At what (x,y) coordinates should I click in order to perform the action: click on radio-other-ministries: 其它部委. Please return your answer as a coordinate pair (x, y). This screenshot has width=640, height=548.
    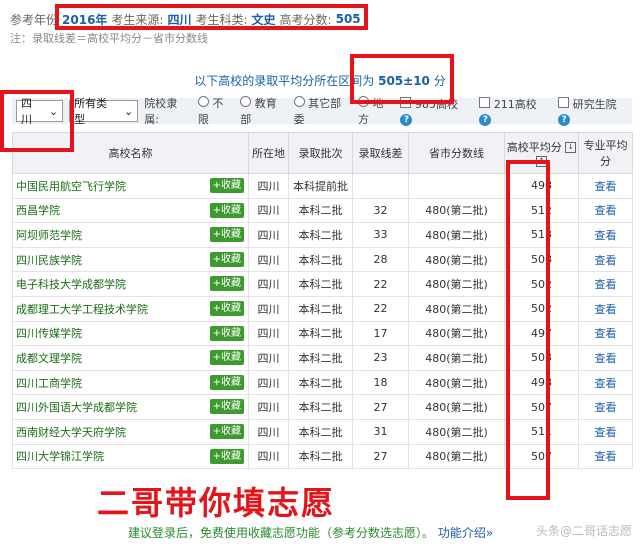
    Looking at the image, I should click on (322, 111).